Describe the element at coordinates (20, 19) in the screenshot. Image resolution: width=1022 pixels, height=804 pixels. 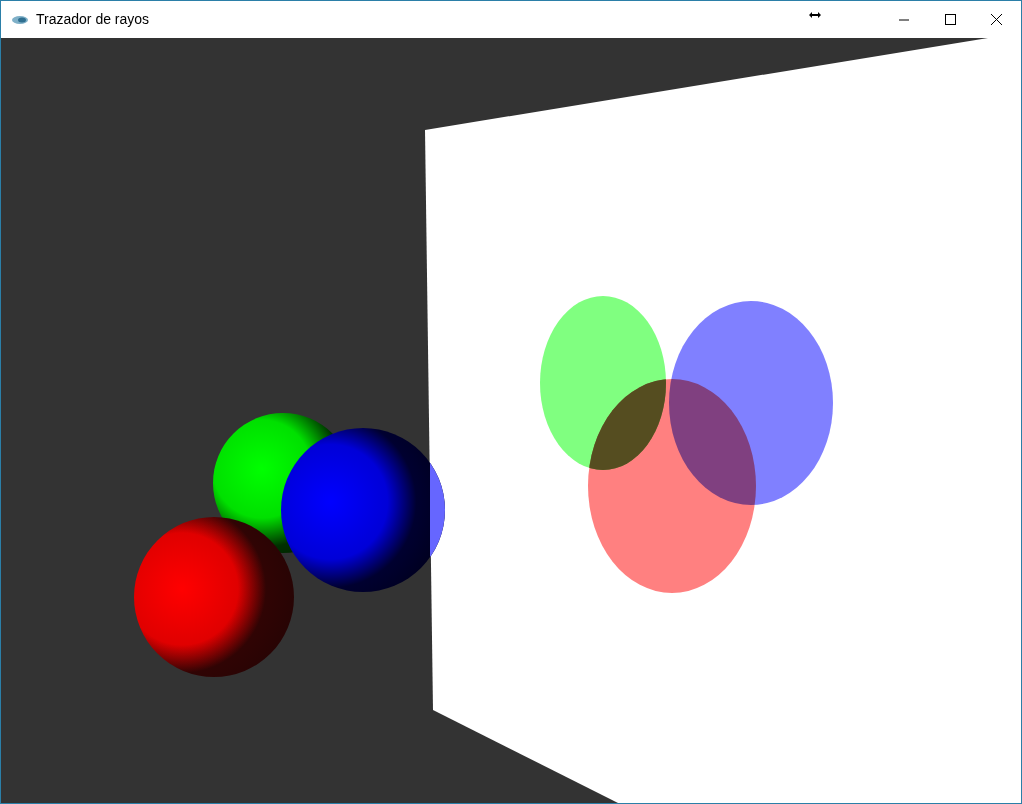
I see `app-icon` at that location.